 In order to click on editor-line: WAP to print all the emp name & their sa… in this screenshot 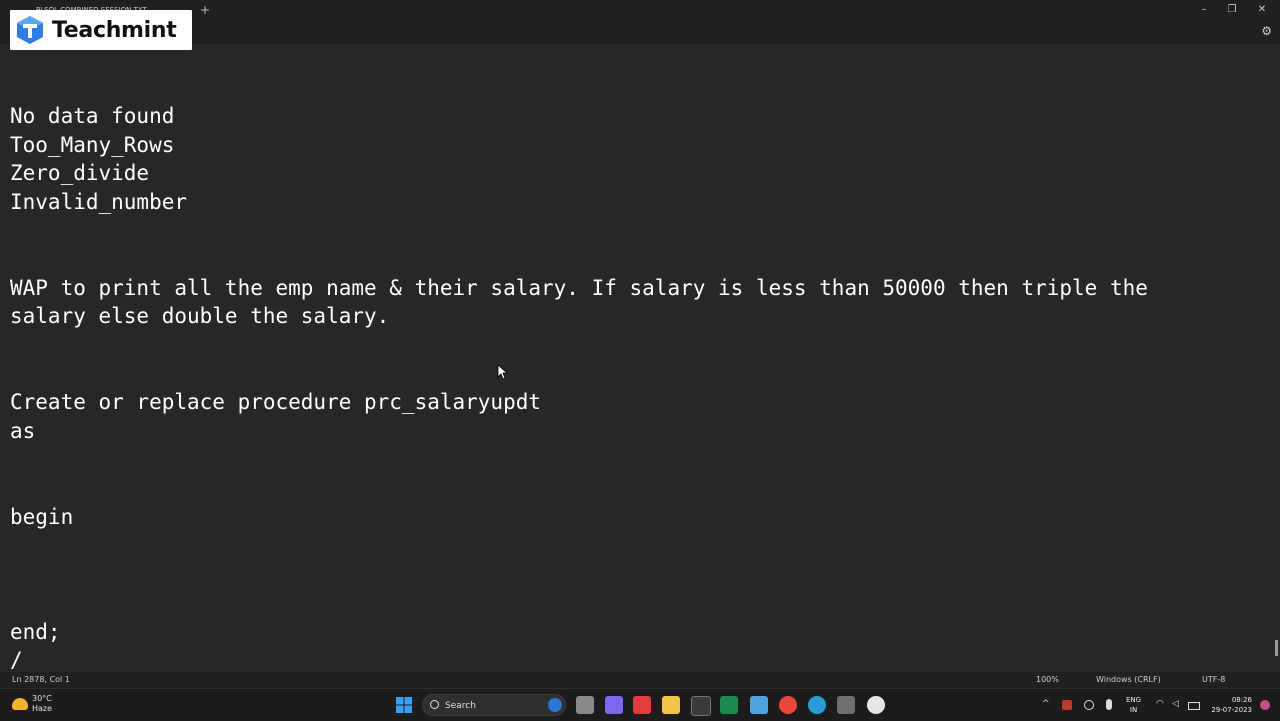, I will do `click(579, 288)`.